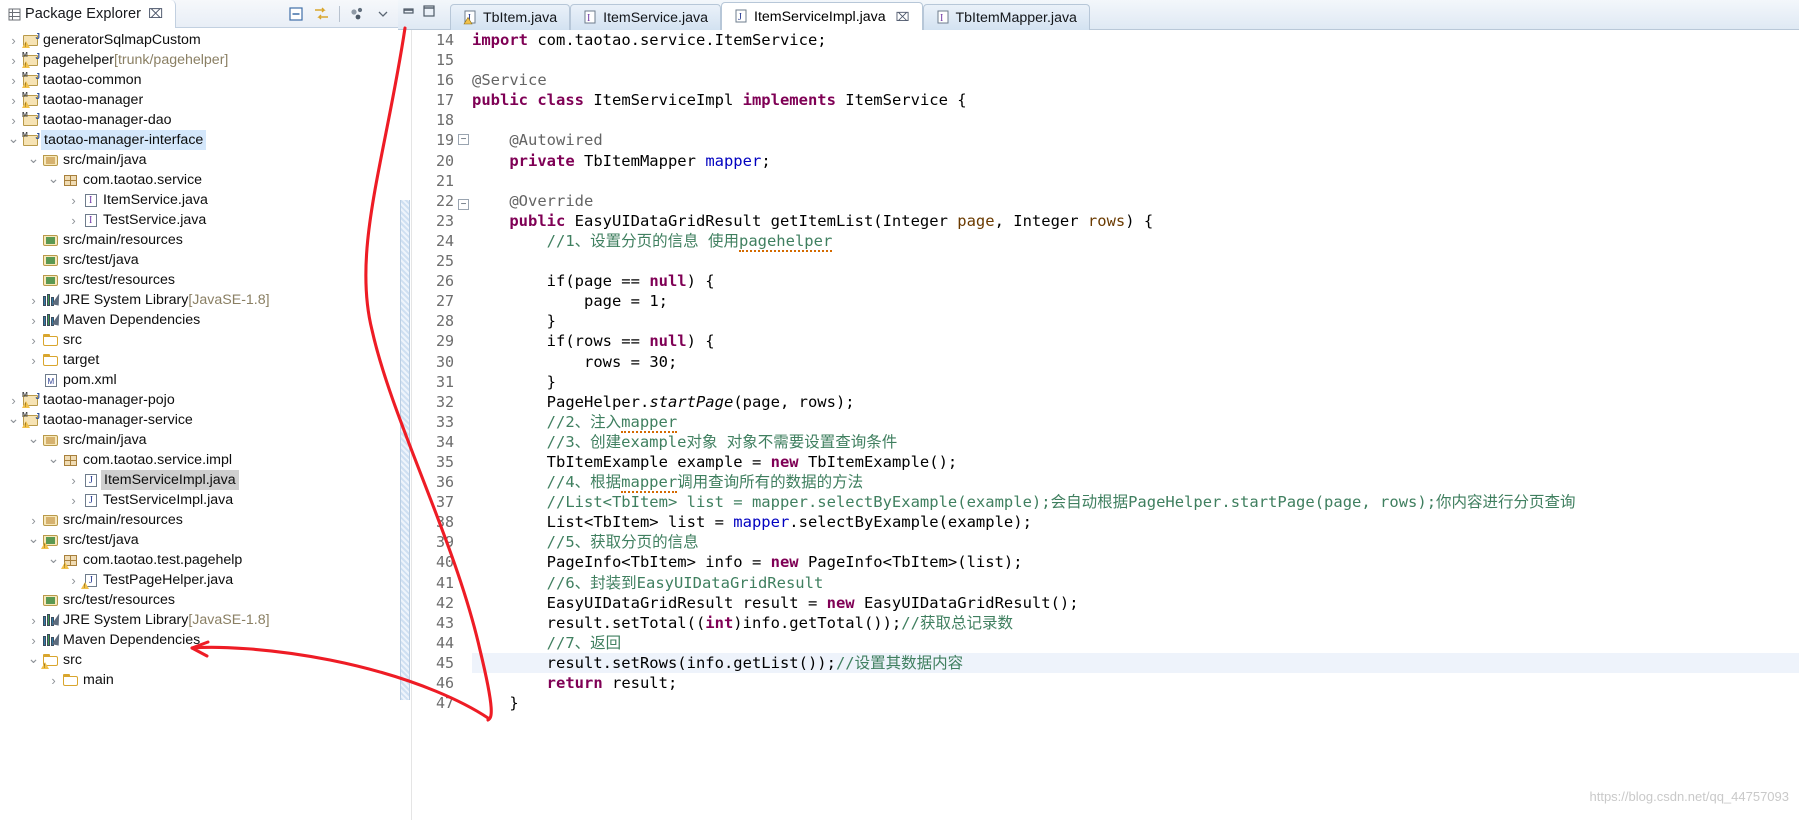 The height and width of the screenshot is (820, 1799). What do you see at coordinates (1006, 17) in the screenshot?
I see `editor-tab-tbitemmapper: I TbItemMapper.java` at bounding box center [1006, 17].